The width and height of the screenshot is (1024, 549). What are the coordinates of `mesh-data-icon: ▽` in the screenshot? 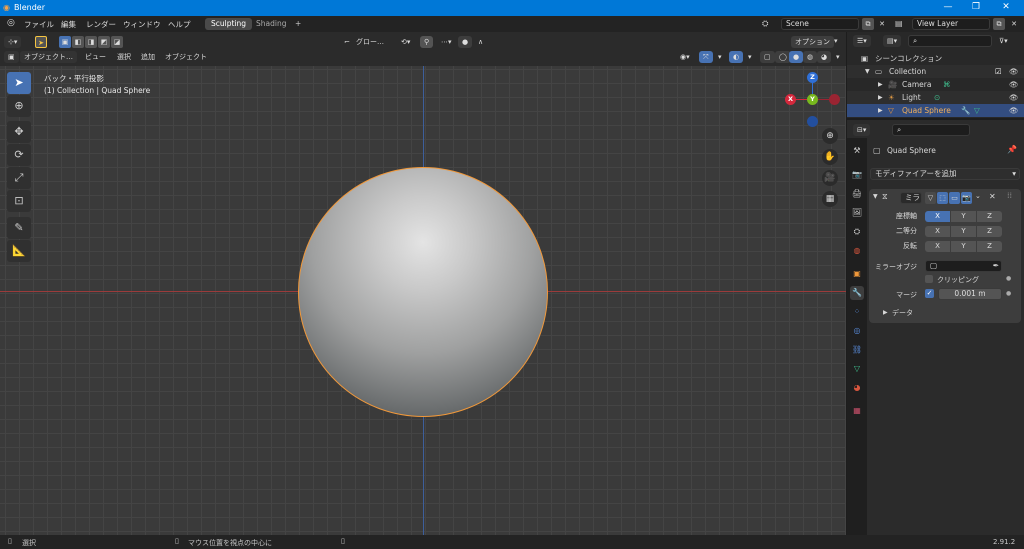 It's located at (977, 110).